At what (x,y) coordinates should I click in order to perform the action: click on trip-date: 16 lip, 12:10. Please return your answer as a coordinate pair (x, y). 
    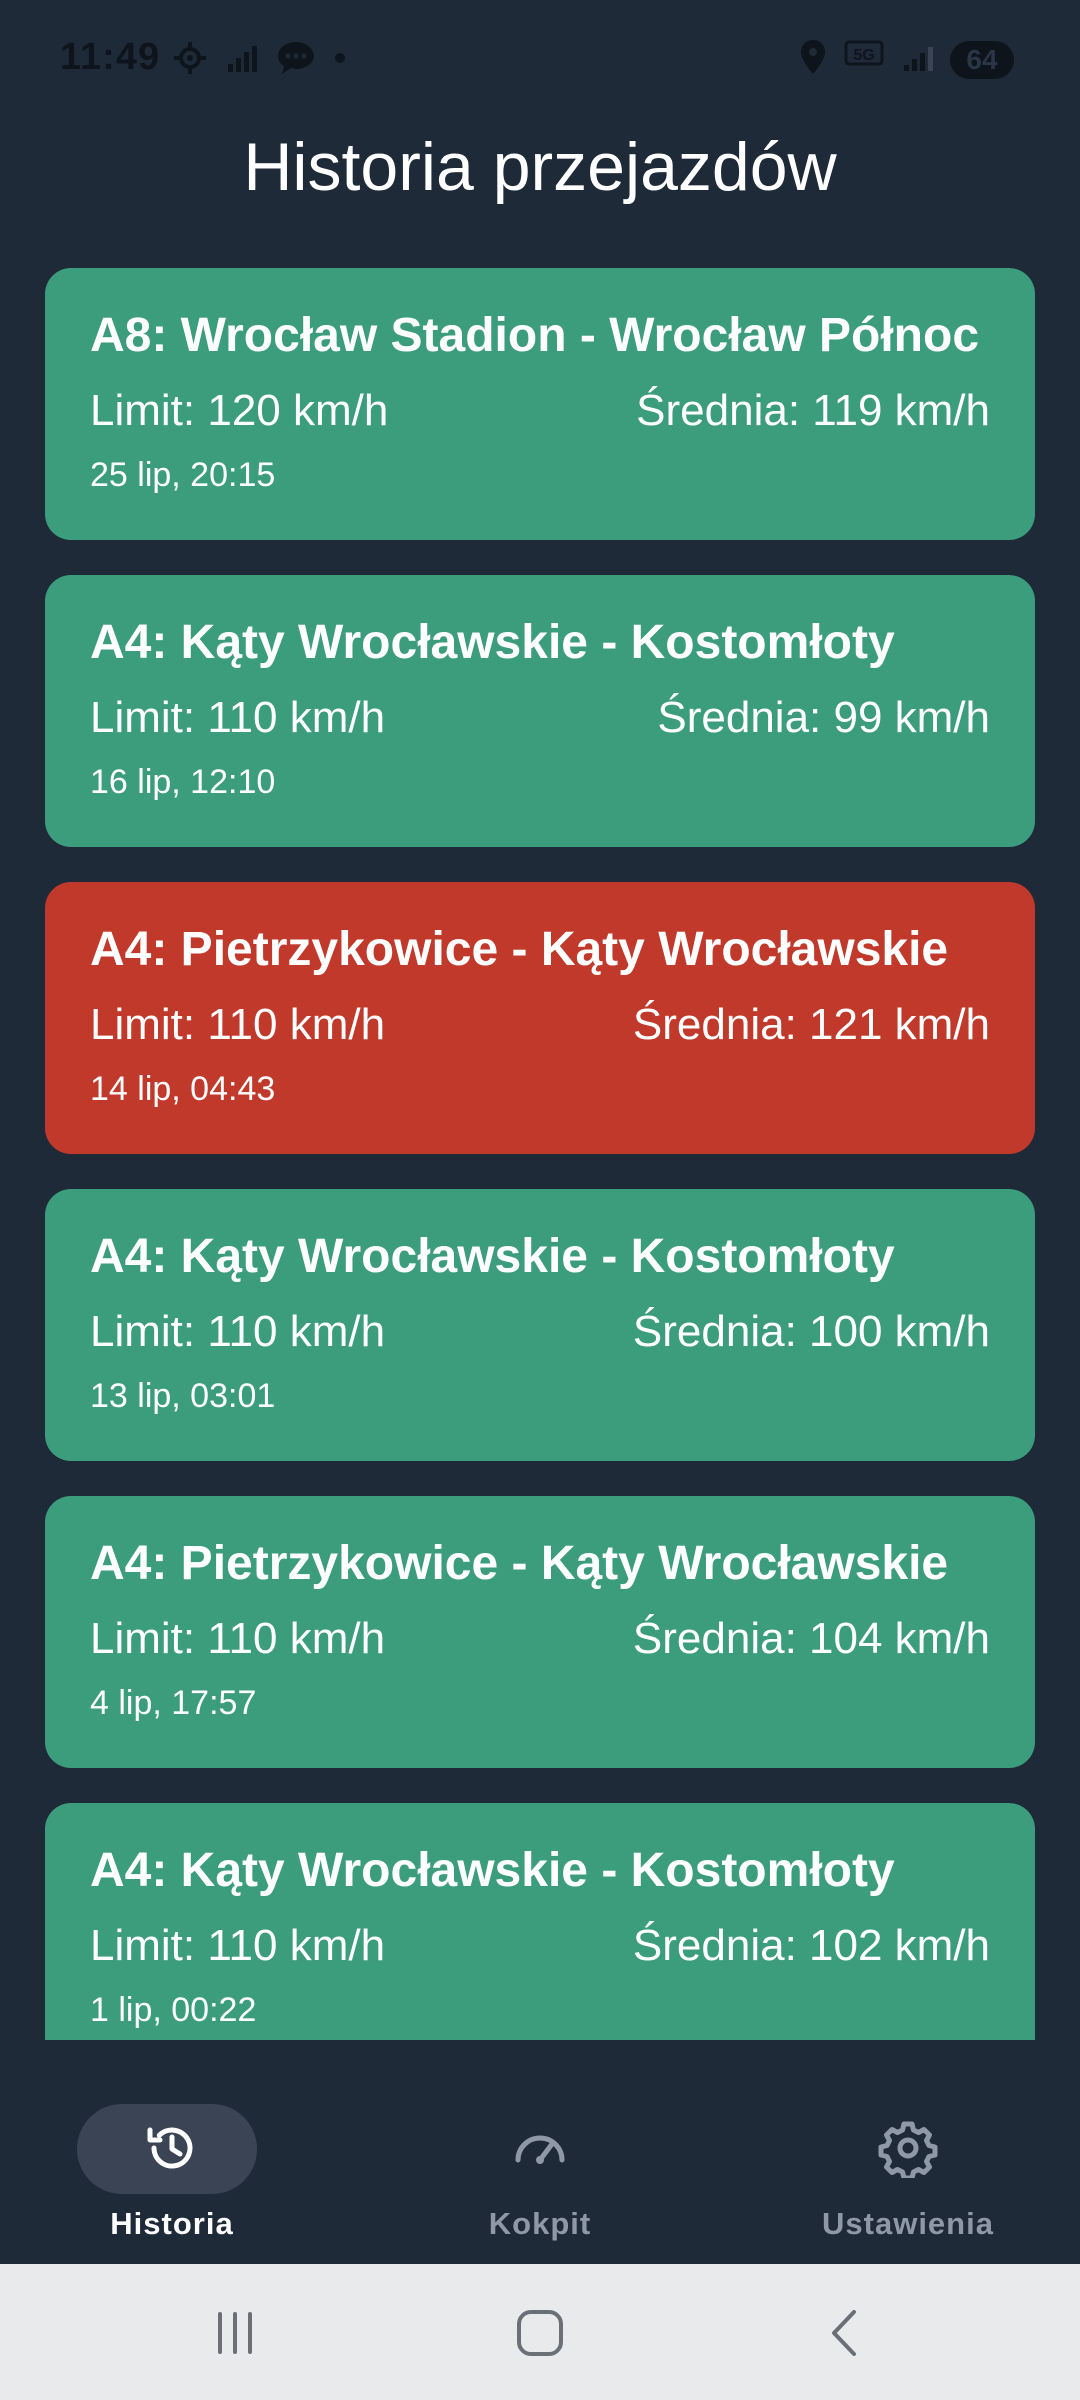
    Looking at the image, I should click on (183, 782).